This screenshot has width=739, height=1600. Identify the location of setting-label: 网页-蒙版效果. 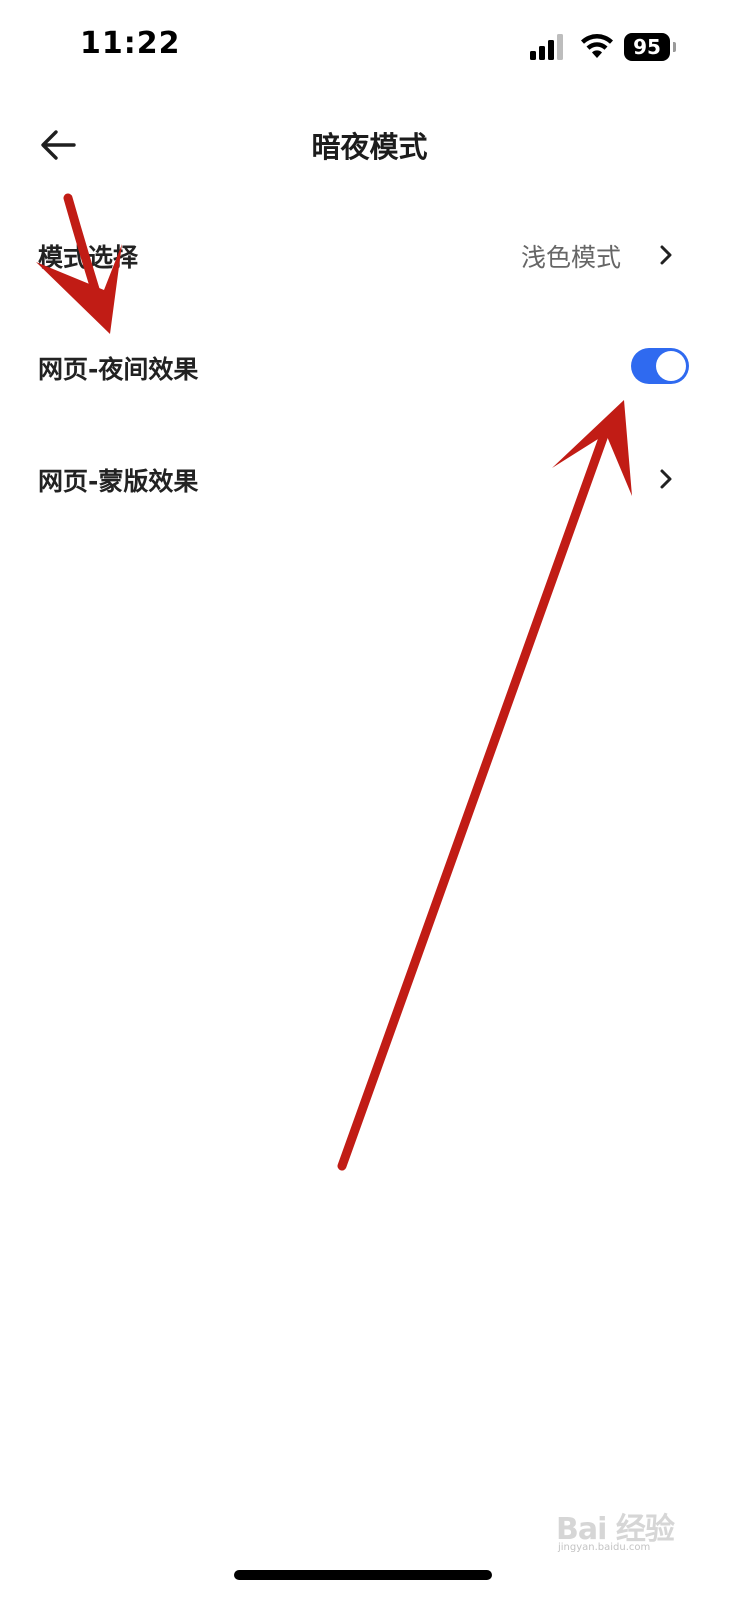
(118, 481).